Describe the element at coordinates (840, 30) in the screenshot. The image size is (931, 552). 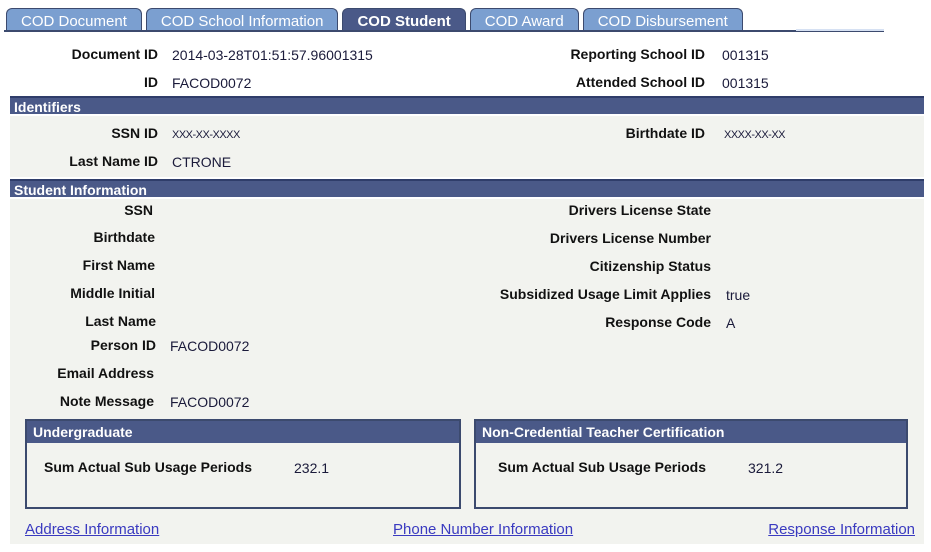
I see `tab-divider-extension` at that location.